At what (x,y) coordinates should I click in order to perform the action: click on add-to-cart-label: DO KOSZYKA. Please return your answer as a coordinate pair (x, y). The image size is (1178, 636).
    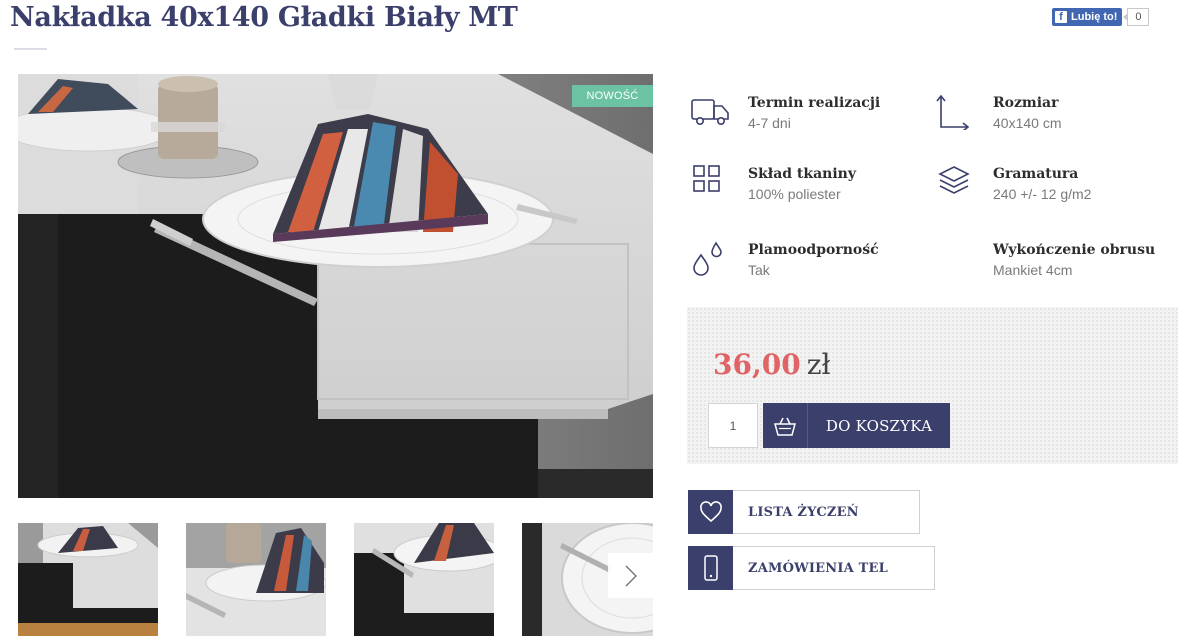
    Looking at the image, I should click on (879, 425).